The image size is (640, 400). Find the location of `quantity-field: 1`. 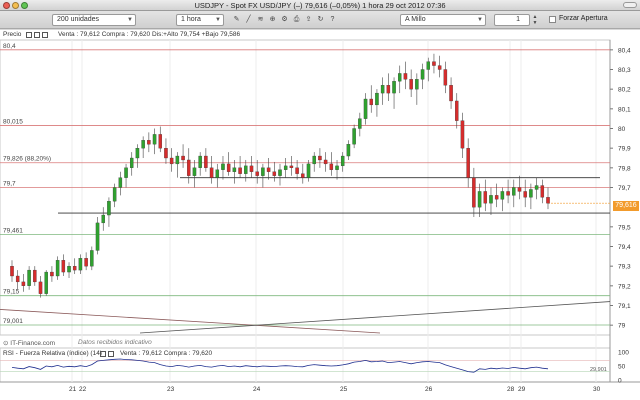

quantity-field: 1 is located at coordinates (512, 20).